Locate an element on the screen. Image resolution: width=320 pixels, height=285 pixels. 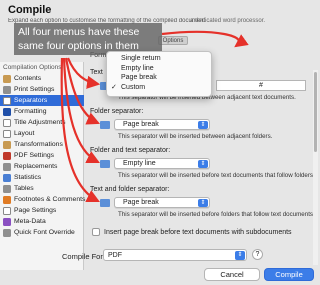
cancel-button: Cancel is located at coordinates (232, 274).